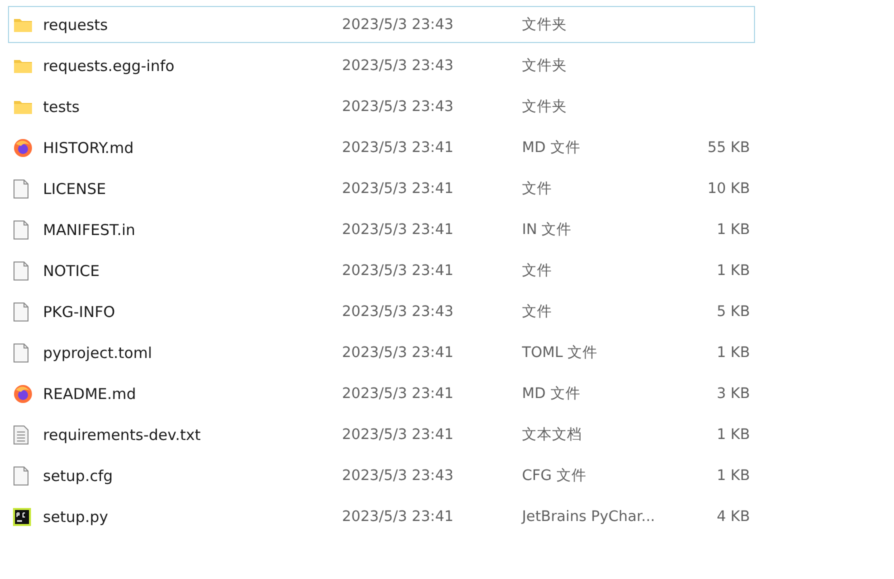  I want to click on file-name: requests, so click(76, 25).